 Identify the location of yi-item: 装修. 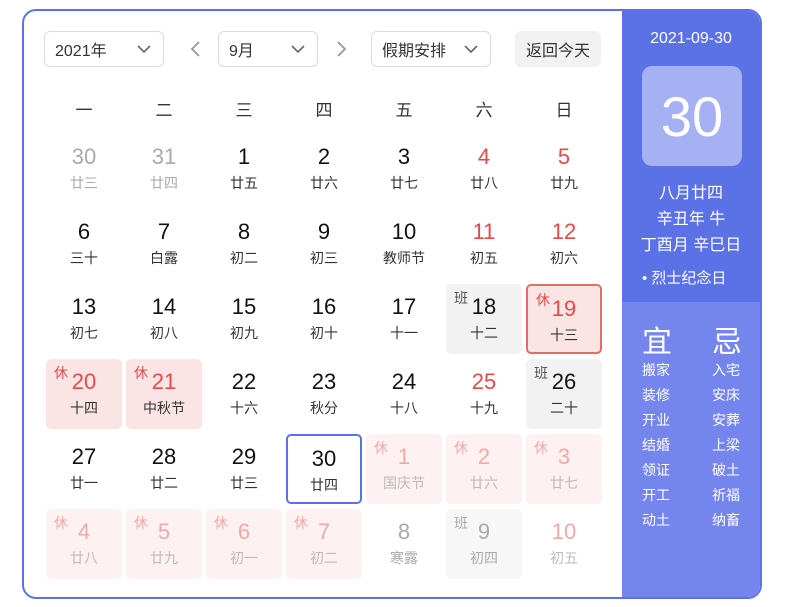
(656, 395).